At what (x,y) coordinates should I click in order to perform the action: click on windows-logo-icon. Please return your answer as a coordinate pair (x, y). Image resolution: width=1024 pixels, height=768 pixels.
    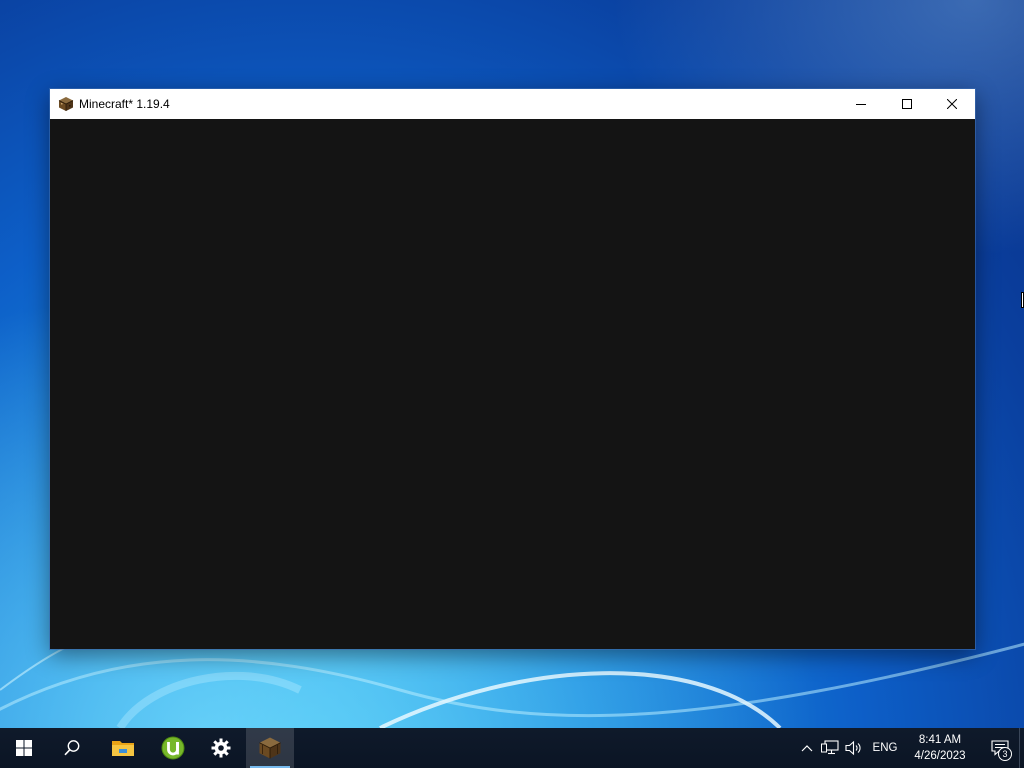
    Looking at the image, I should click on (24, 748).